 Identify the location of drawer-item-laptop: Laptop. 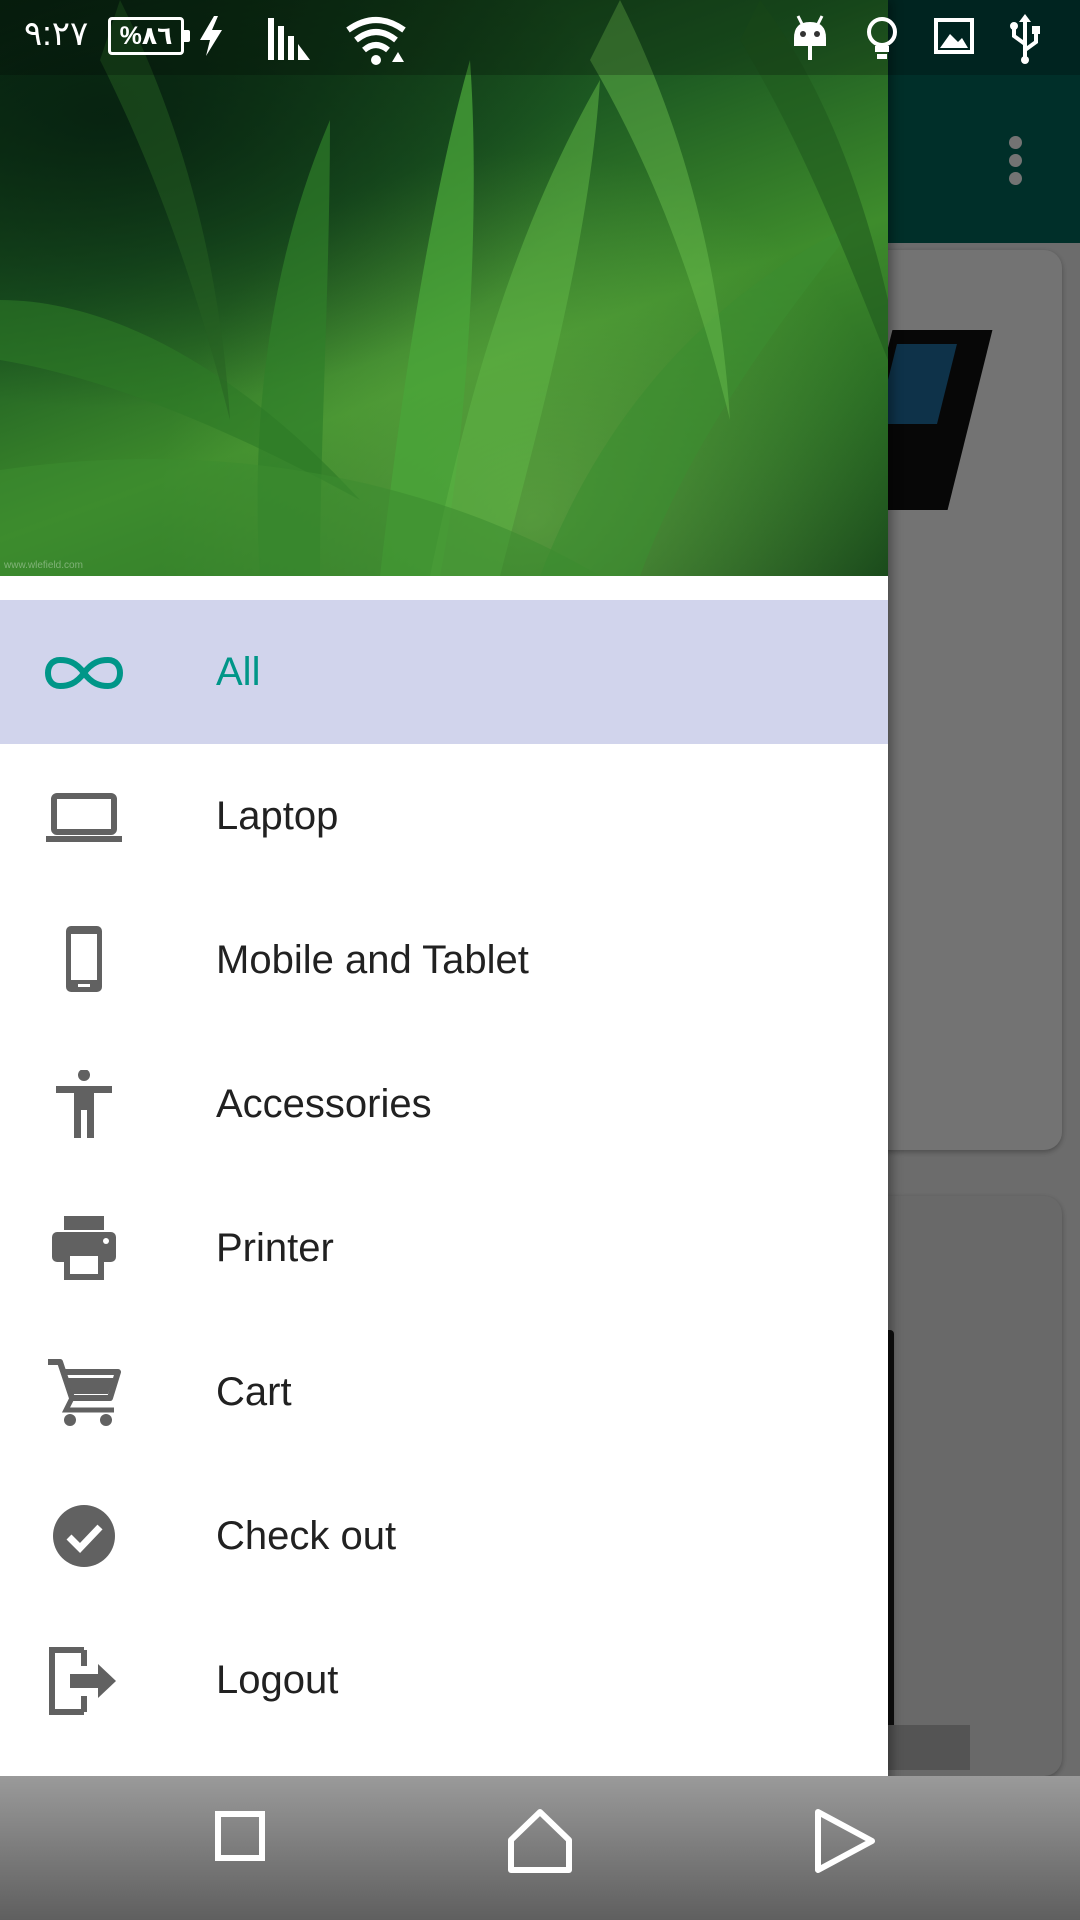
(444, 816).